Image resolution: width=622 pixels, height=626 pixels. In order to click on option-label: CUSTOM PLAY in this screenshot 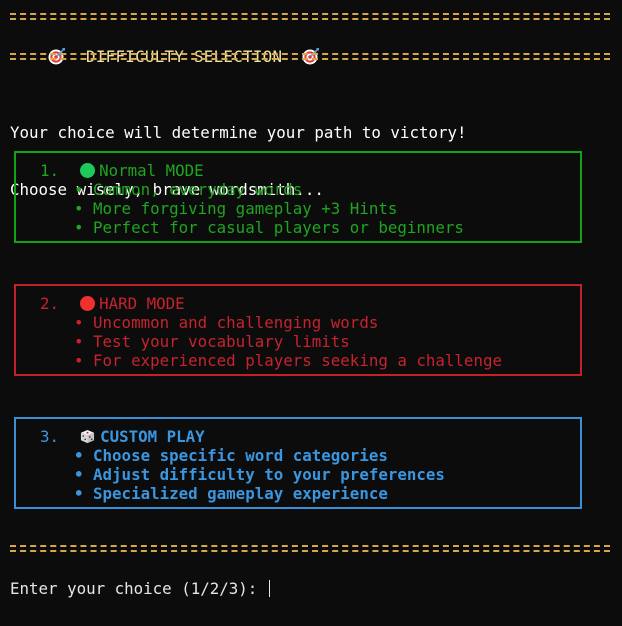, I will do `click(152, 436)`.